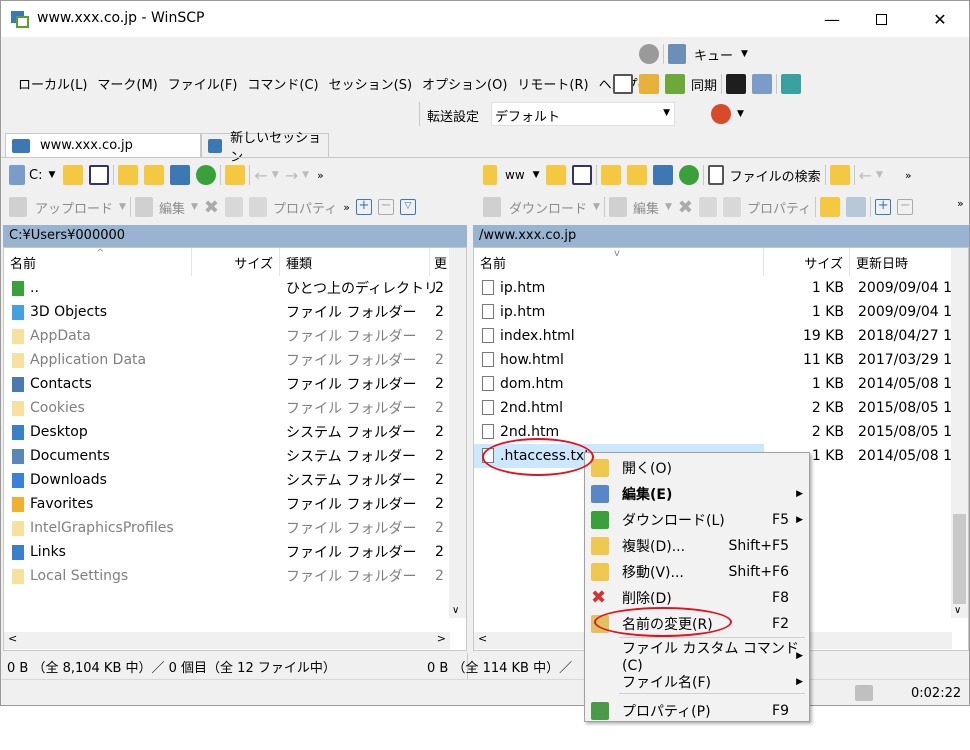  I want to click on context-menu-item: 移動(V)... Shift+F6, so click(697, 572).